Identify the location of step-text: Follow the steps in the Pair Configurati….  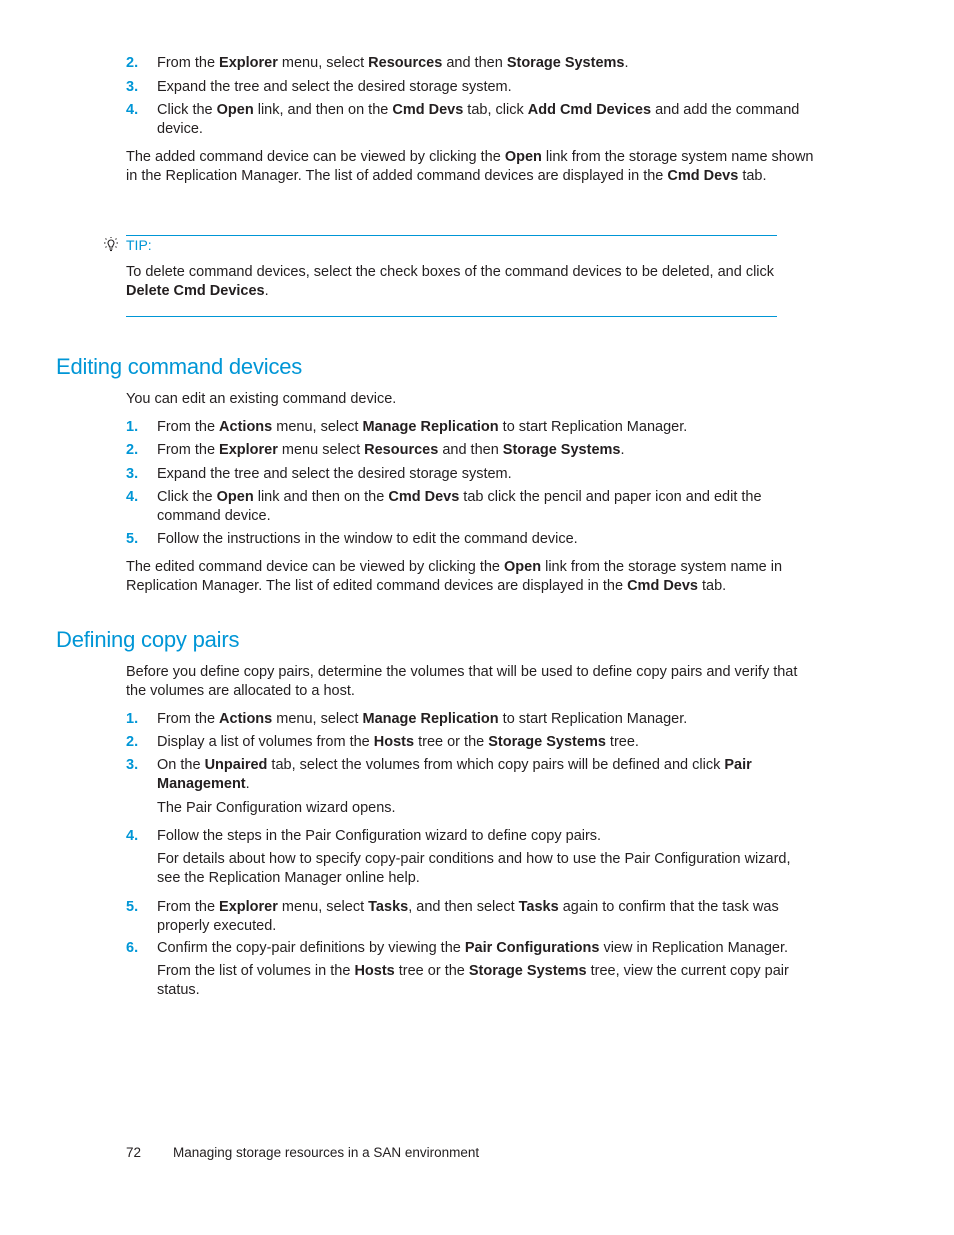
(487, 836).